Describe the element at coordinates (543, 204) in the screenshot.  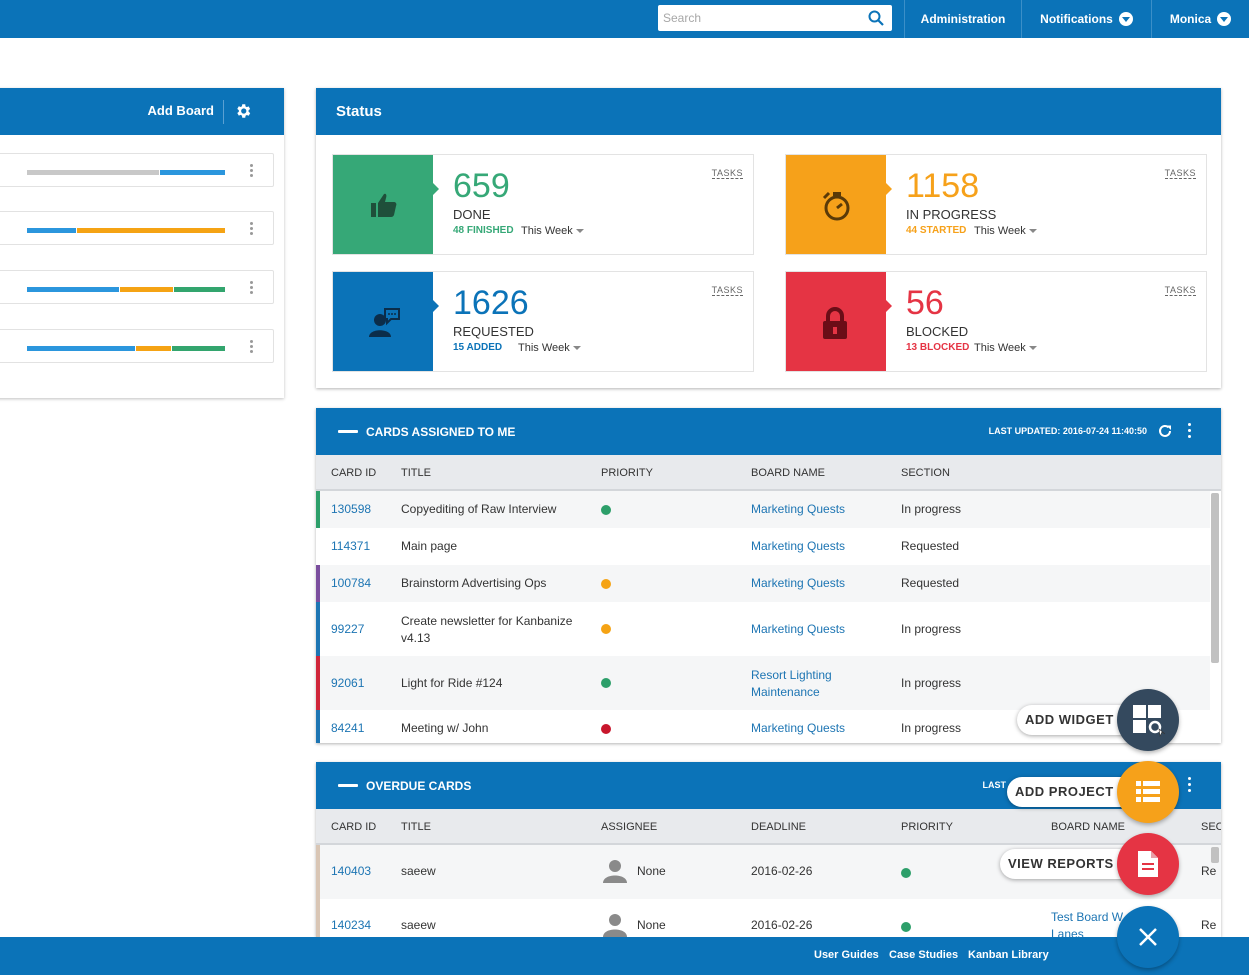
I see `status-card-done: 659 DONE 48 FINISHED This Week TASKS` at that location.